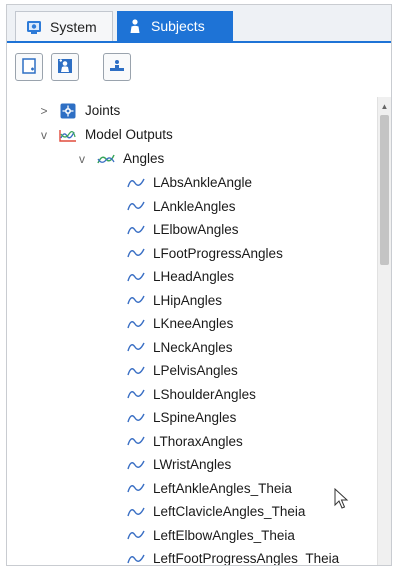 The width and height of the screenshot is (398, 572). What do you see at coordinates (119, 158) in the screenshot?
I see `tree-node-angles: v Angles` at bounding box center [119, 158].